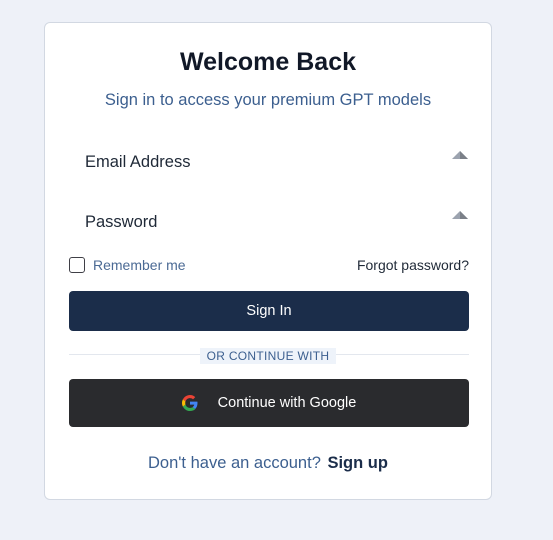 The image size is (553, 540). I want to click on forgot-password-link: Forgot password?, so click(413, 265).